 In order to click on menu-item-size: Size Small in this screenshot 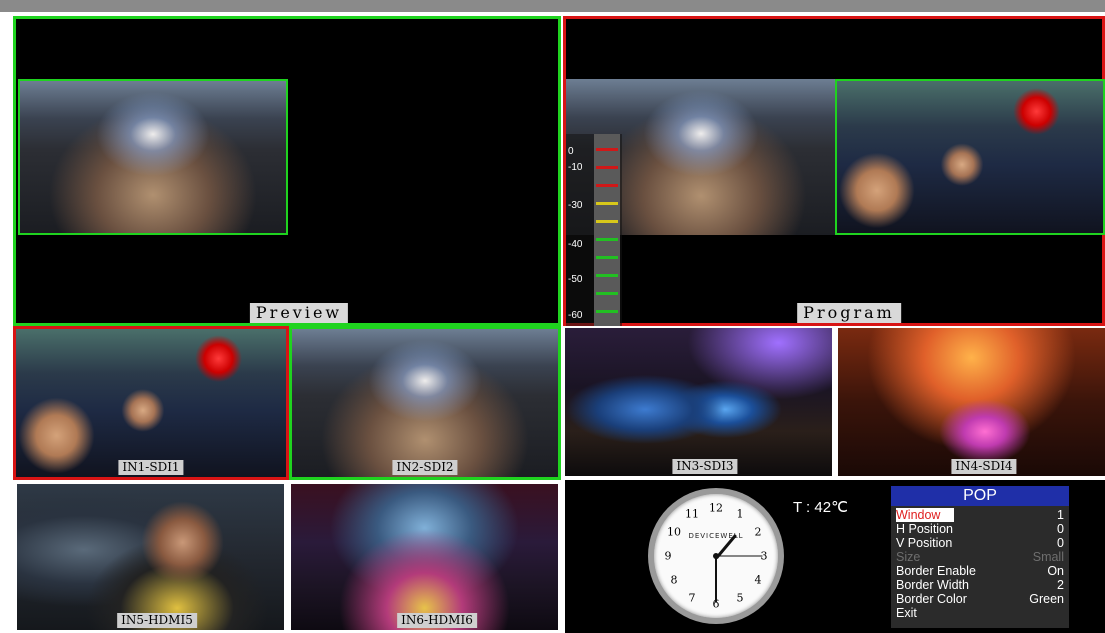, I will do `click(980, 557)`.